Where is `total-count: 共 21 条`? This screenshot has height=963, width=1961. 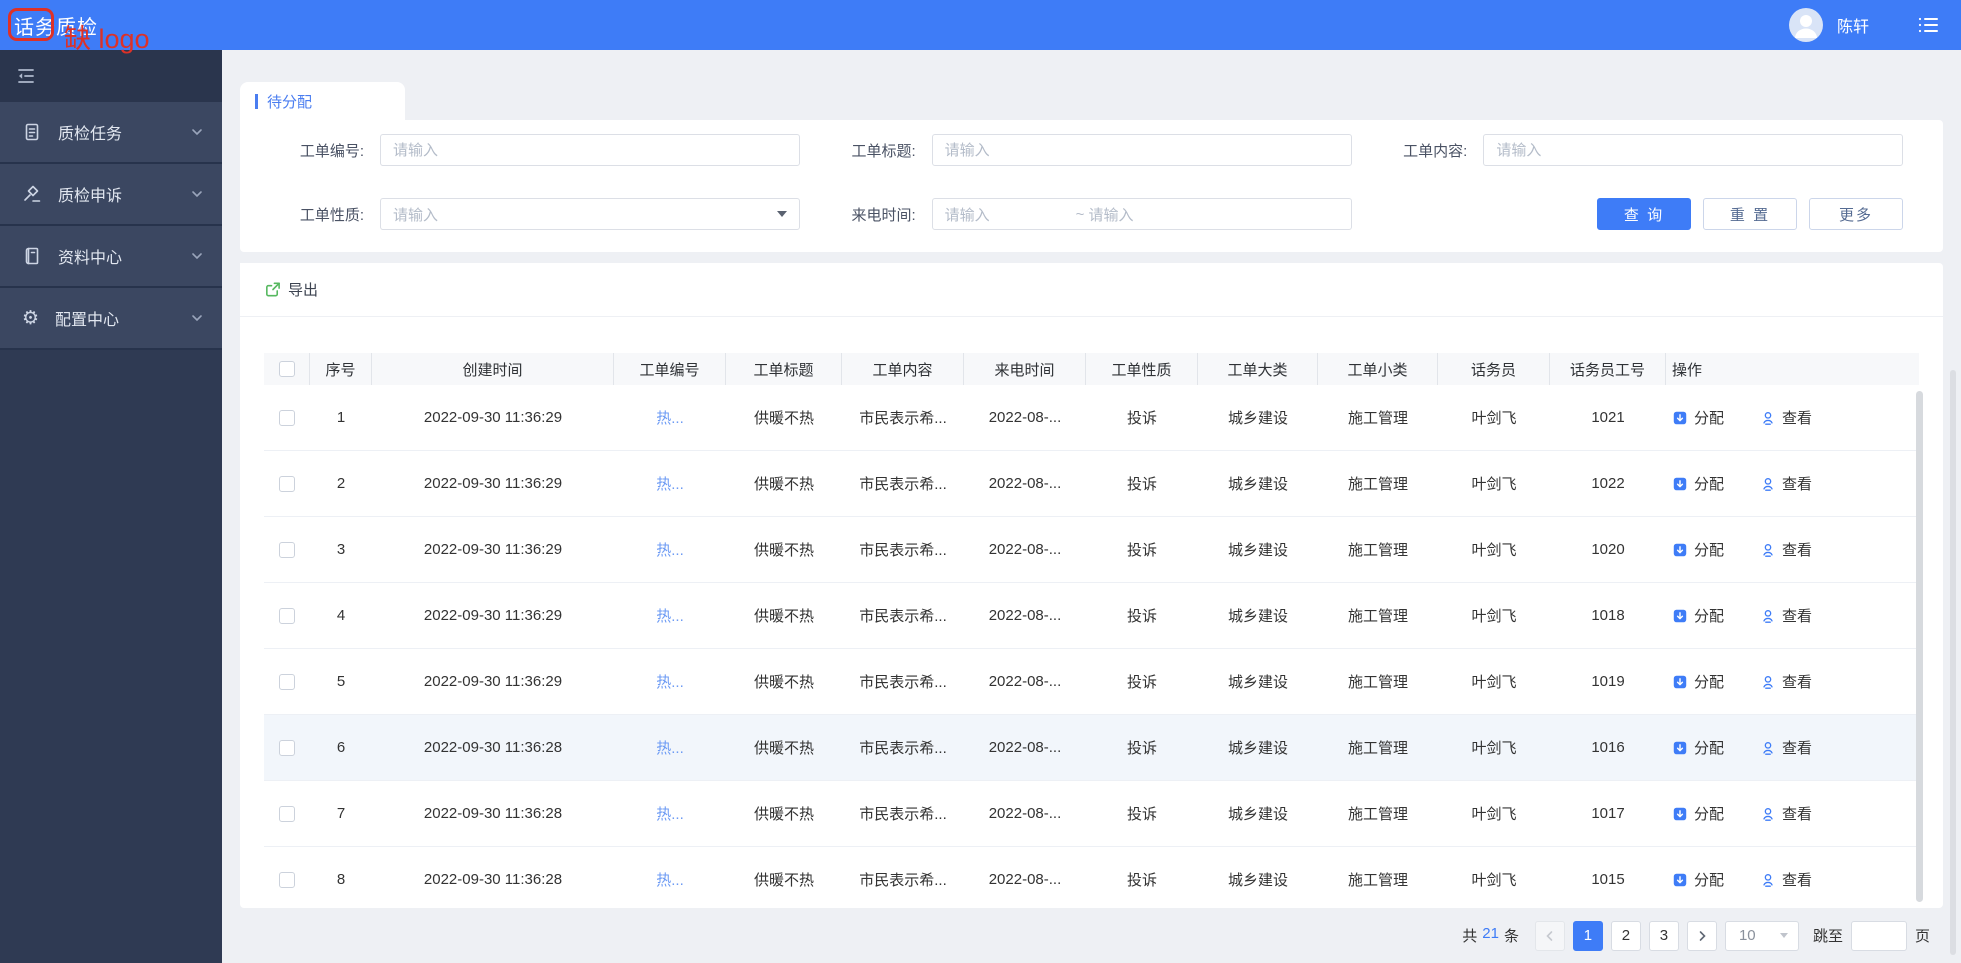
total-count: 共 21 条 is located at coordinates (1490, 935).